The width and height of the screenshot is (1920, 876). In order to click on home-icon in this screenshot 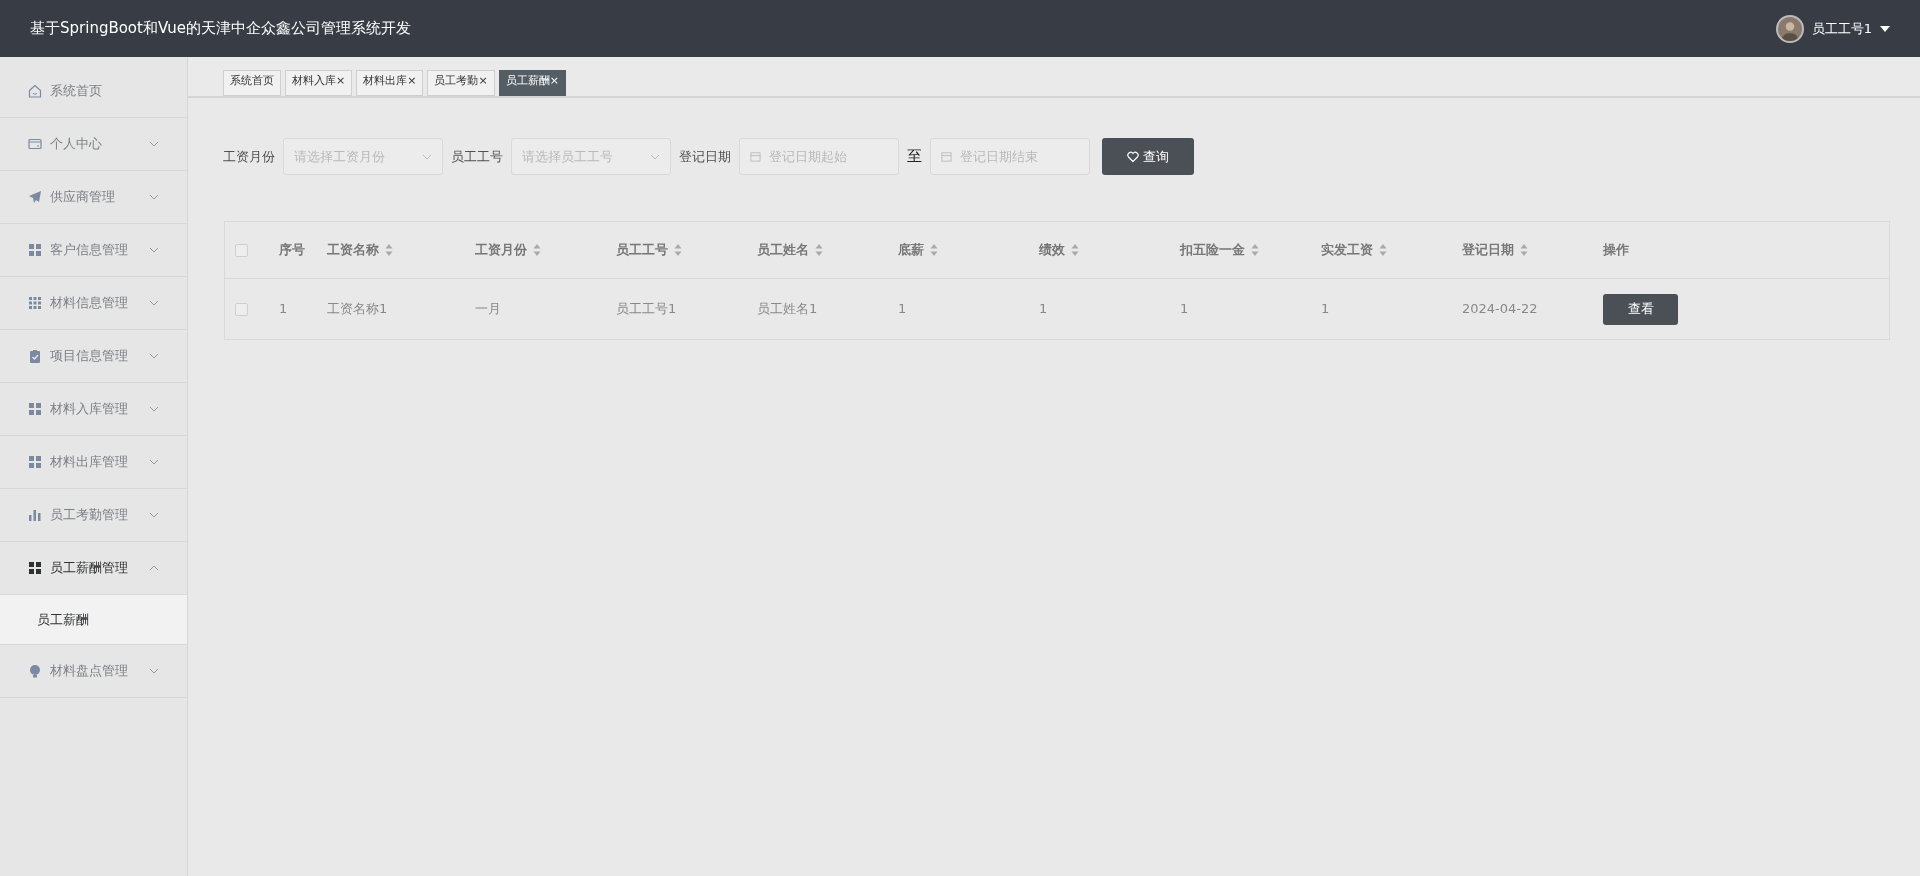, I will do `click(35, 91)`.